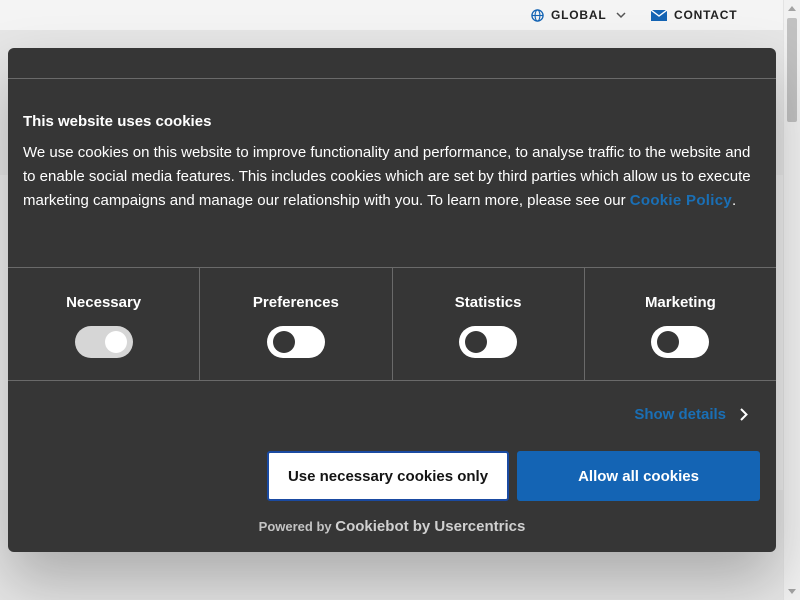  I want to click on powered-by-prefix: Powered by, so click(295, 526).